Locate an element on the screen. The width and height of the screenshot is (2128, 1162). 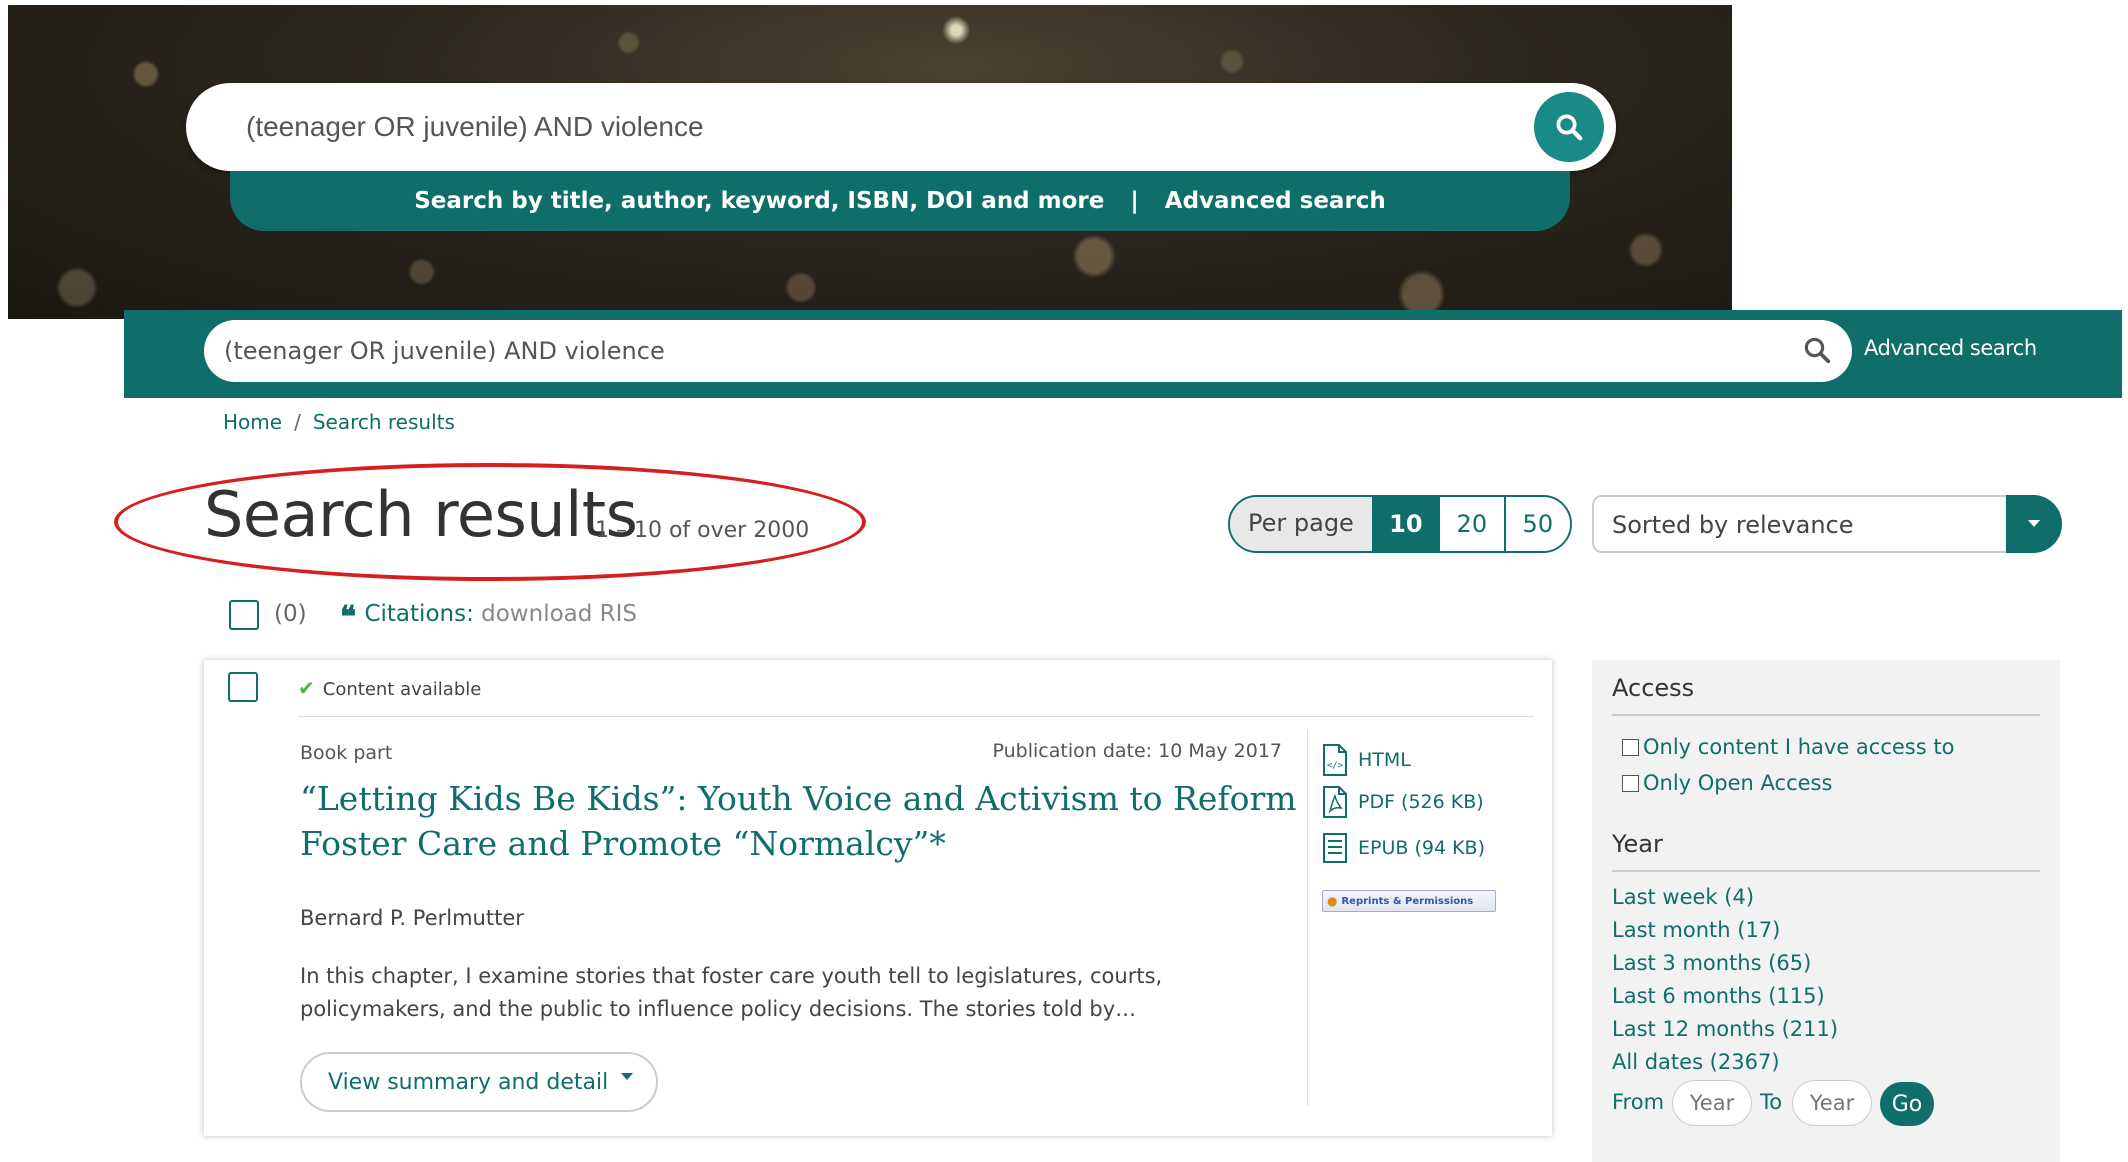
checkmark-icon: ✔ is located at coordinates (306, 688).